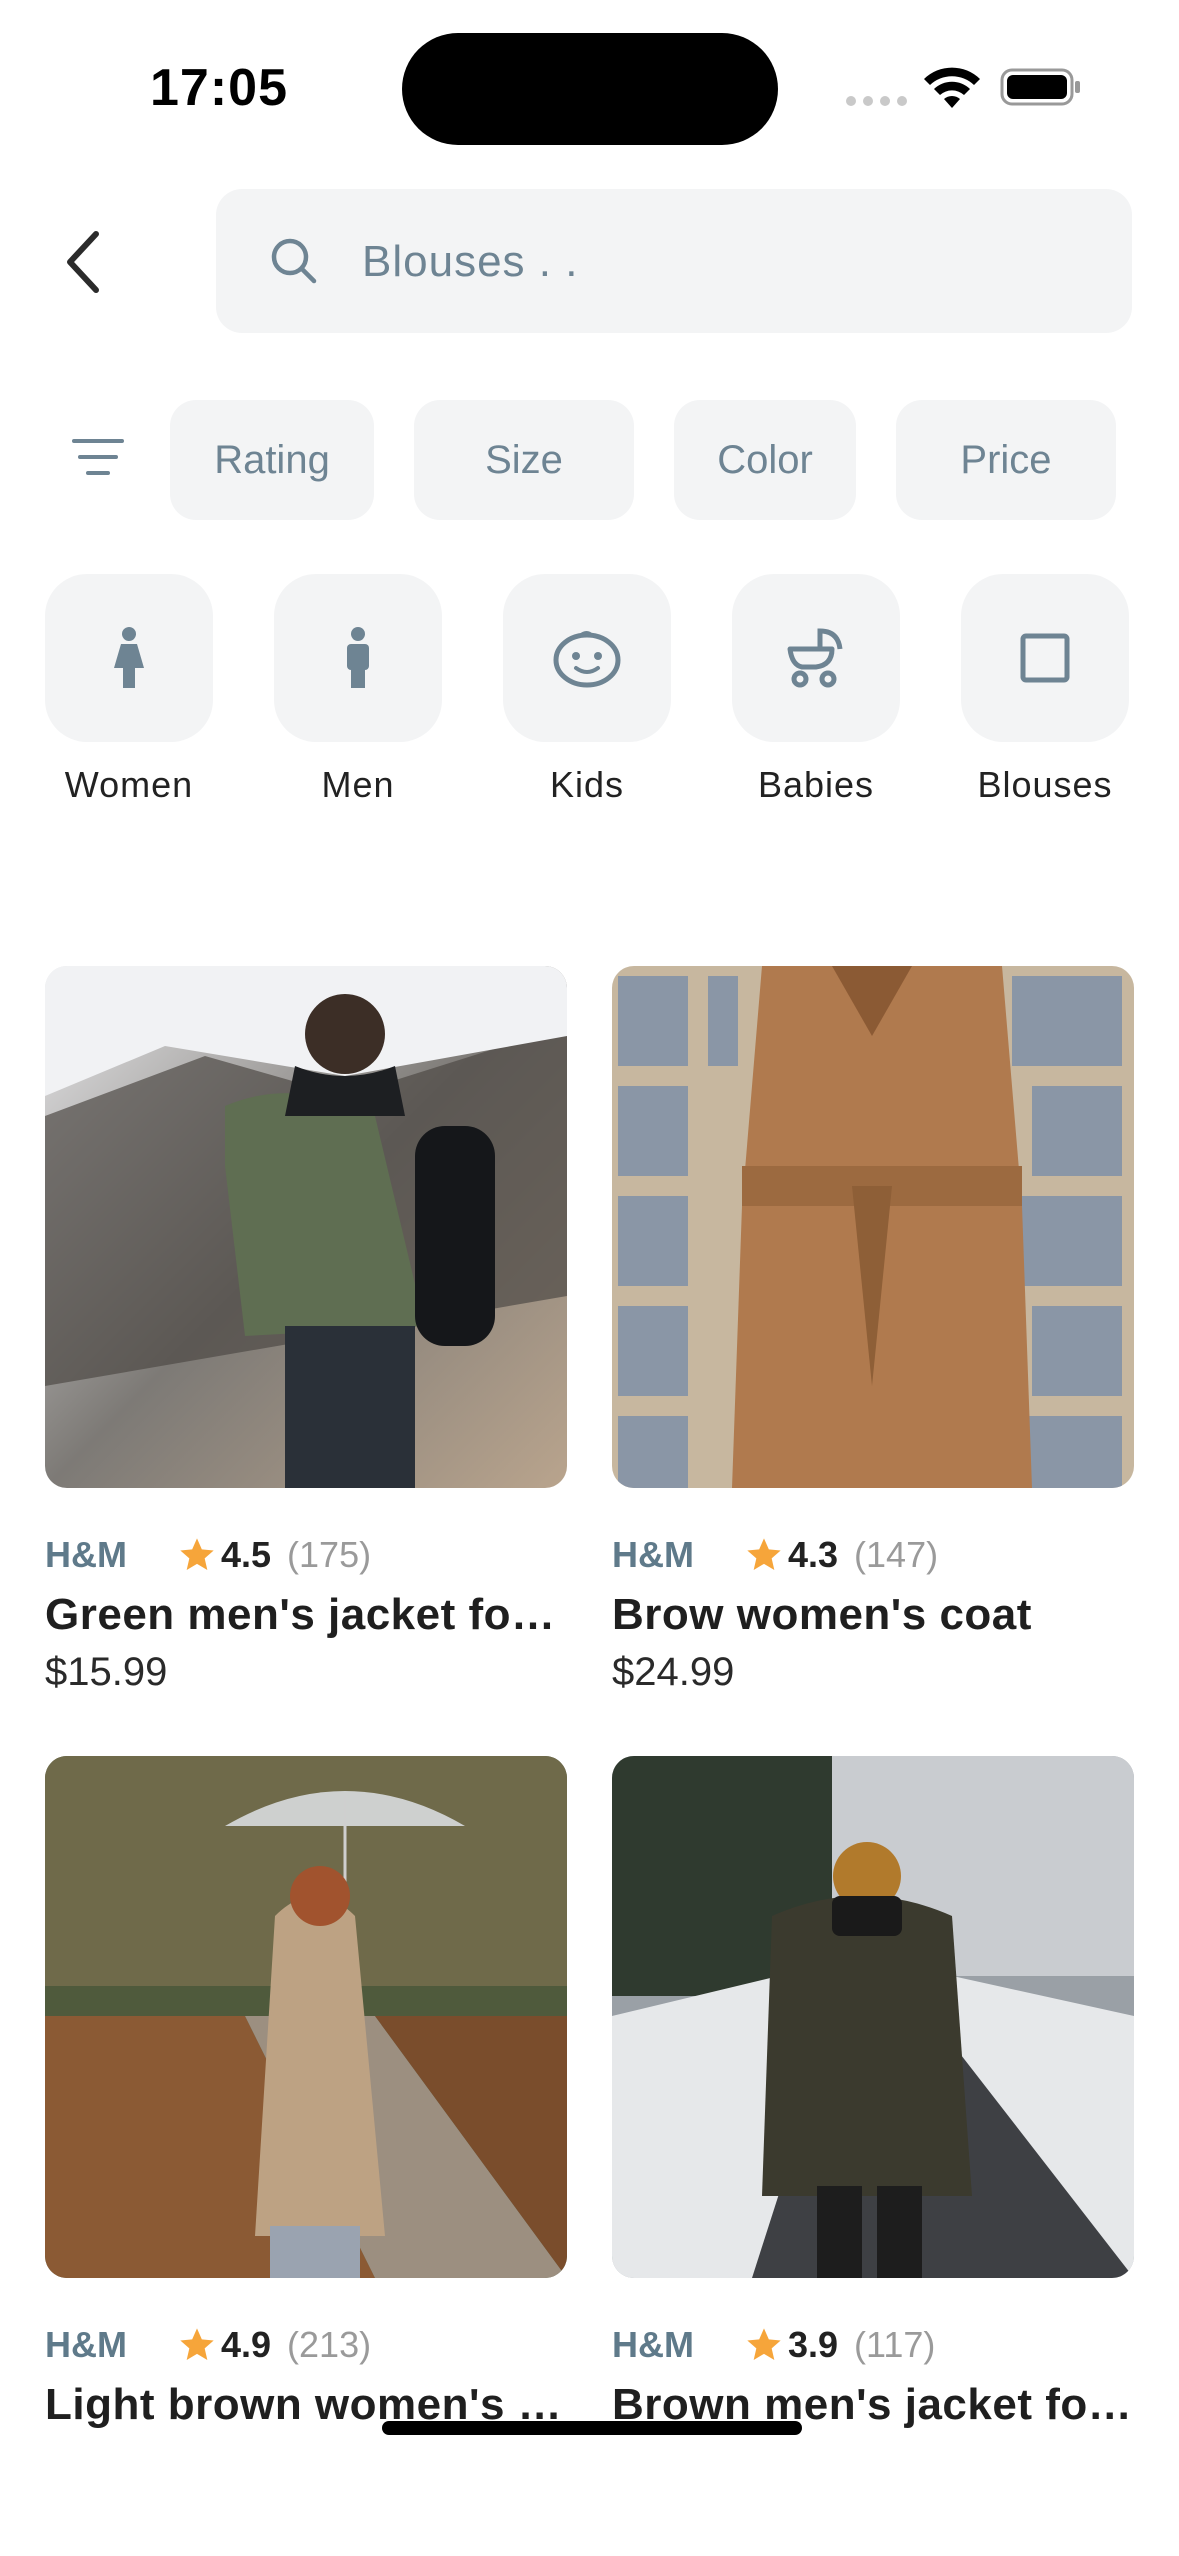 The image size is (1179, 2556). Describe the element at coordinates (1040, 87) in the screenshot. I see `battery-icon` at that location.